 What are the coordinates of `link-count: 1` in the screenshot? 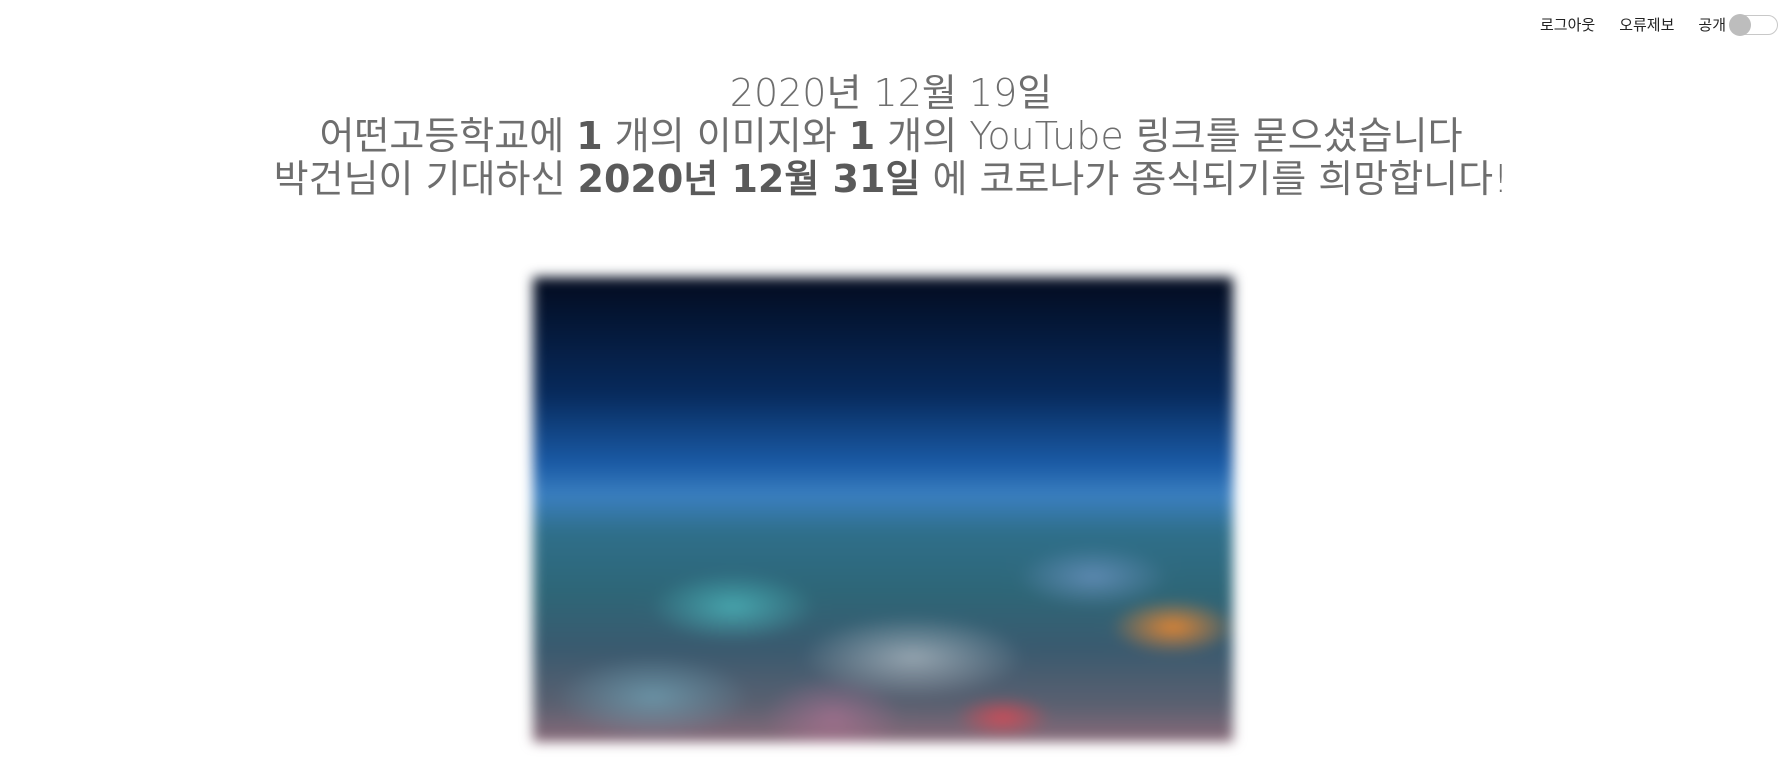 It's located at (862, 136).